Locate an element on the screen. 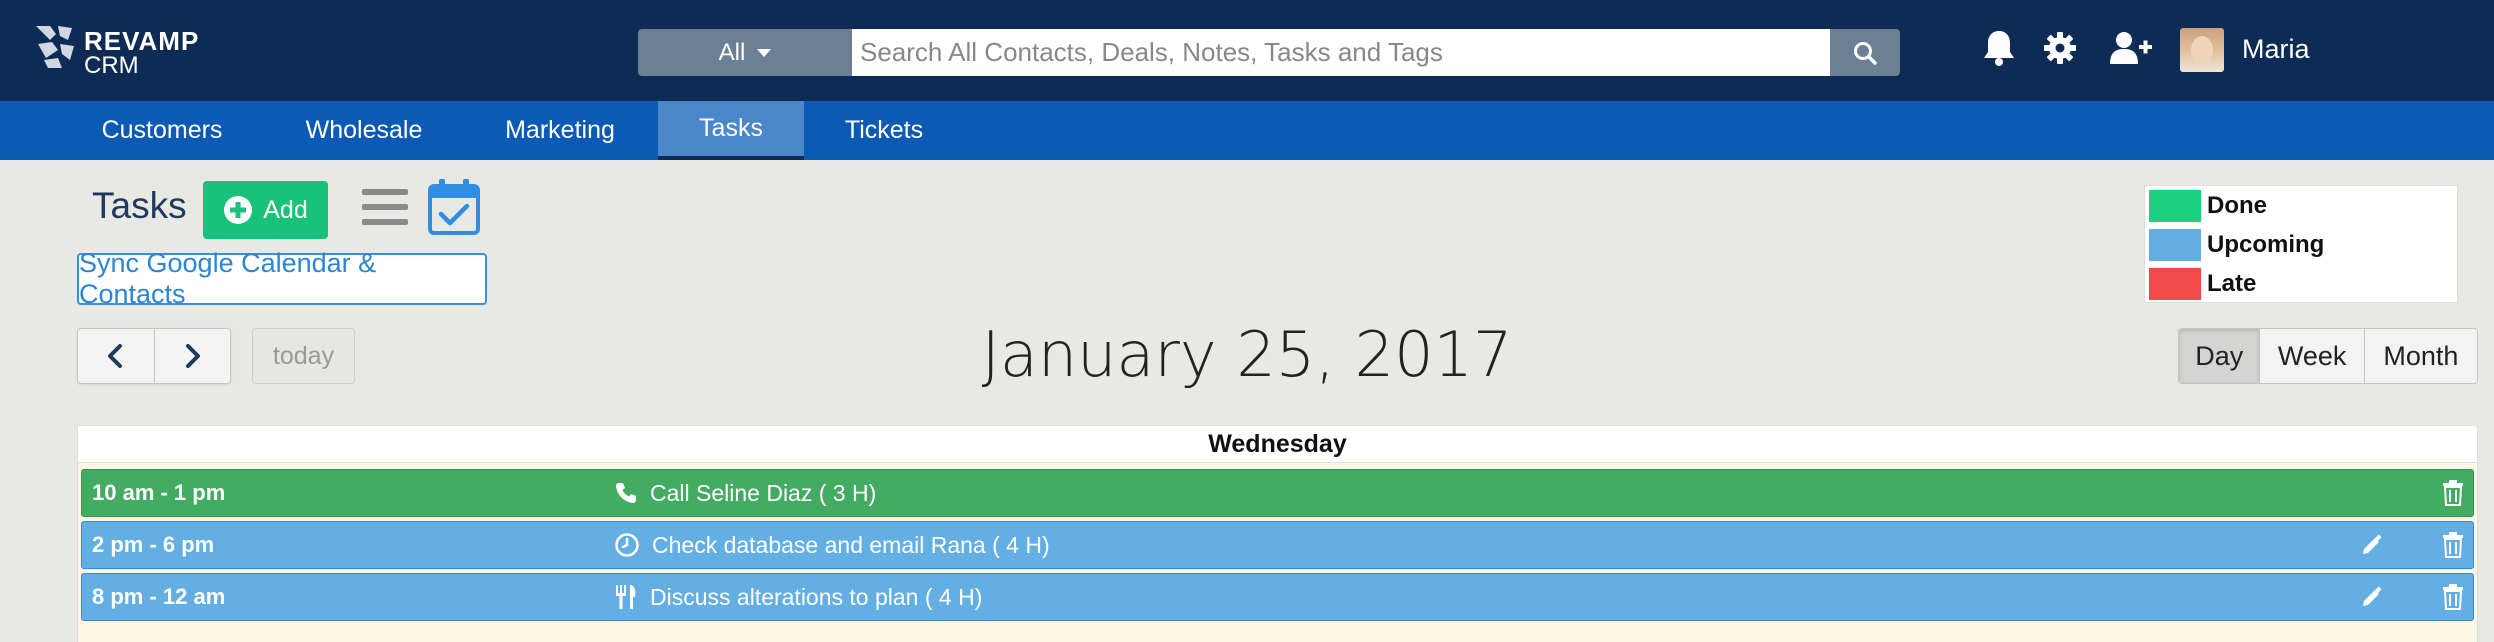 This screenshot has height=642, width=2494. legend-label-late: Late is located at coordinates (2232, 283).